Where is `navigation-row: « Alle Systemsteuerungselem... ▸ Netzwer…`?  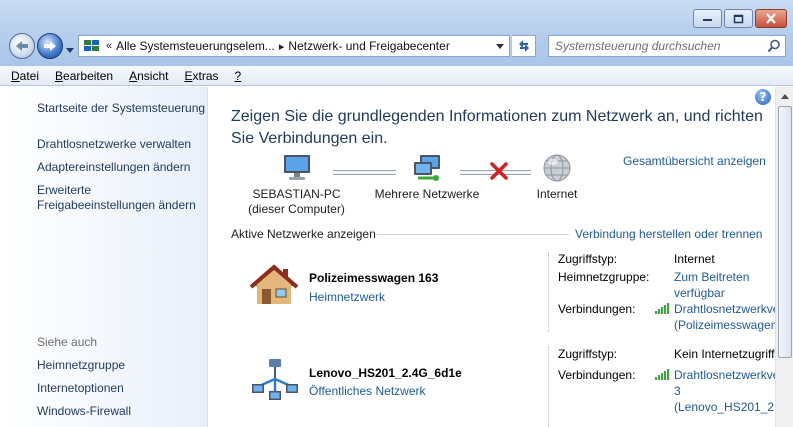
navigation-row: « Alle Systemsteuerungselem... ▸ Netzwer… is located at coordinates (396, 46).